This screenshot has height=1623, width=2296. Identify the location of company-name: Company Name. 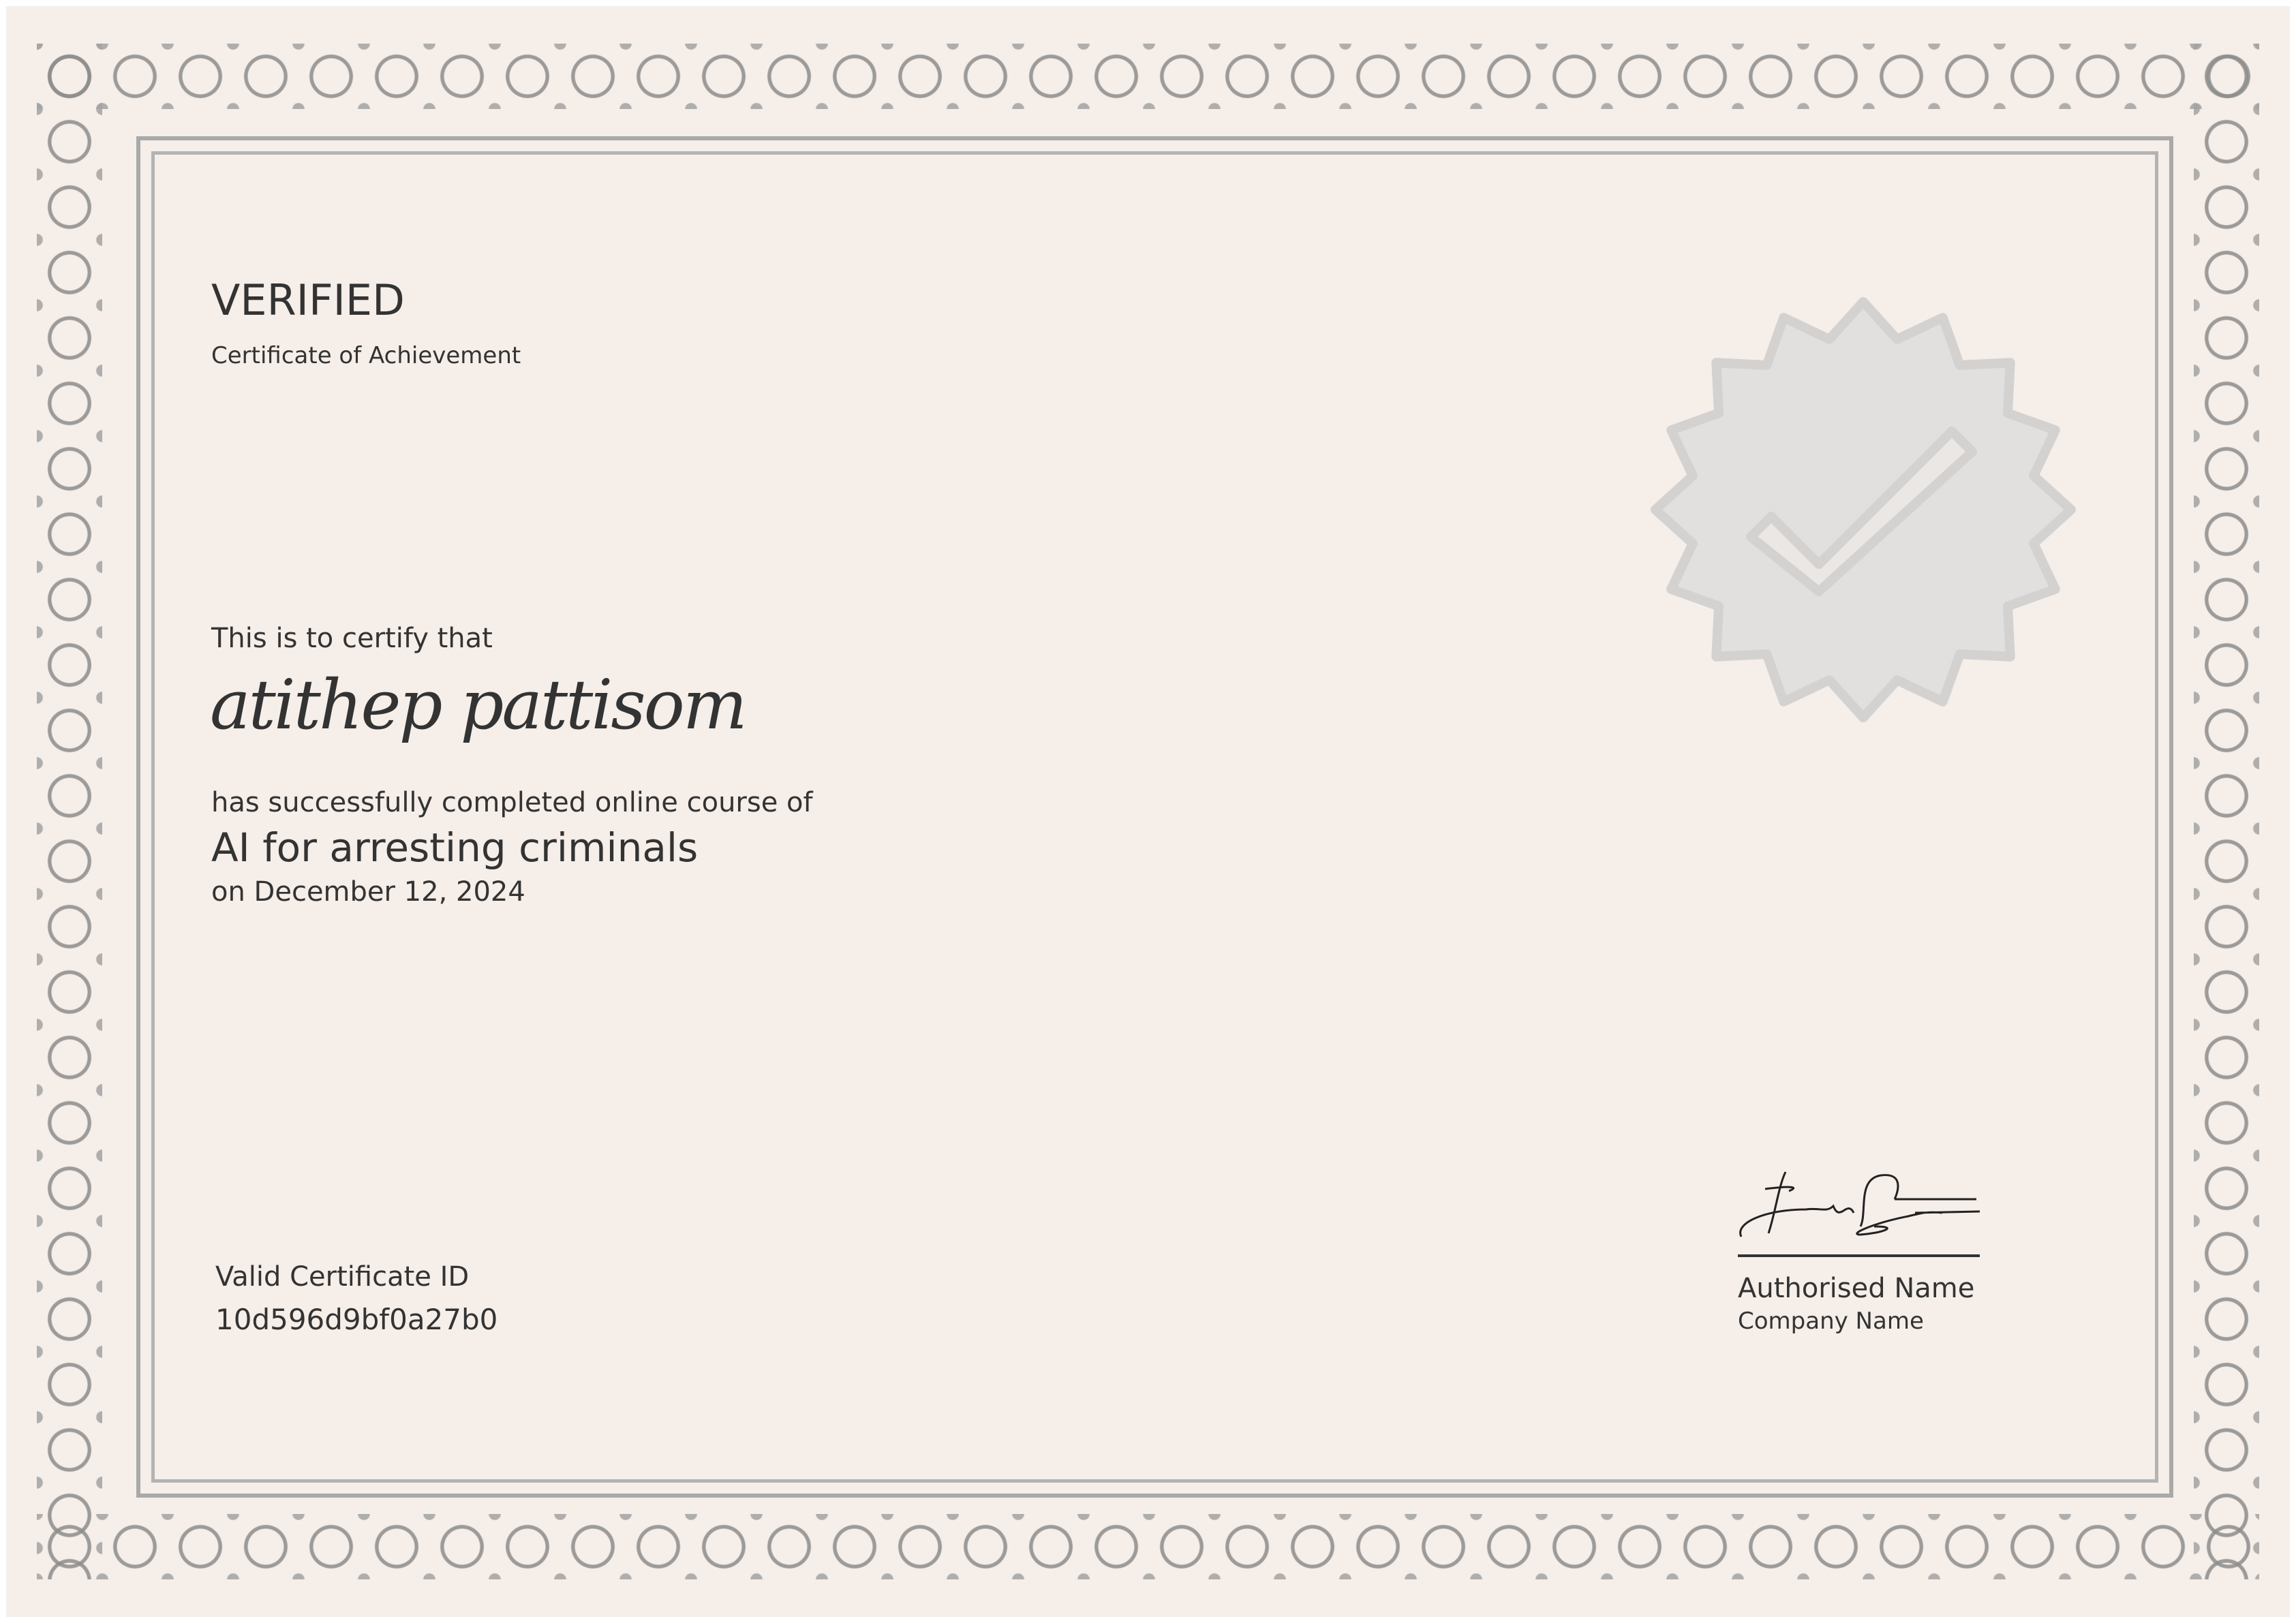
(1831, 1321).